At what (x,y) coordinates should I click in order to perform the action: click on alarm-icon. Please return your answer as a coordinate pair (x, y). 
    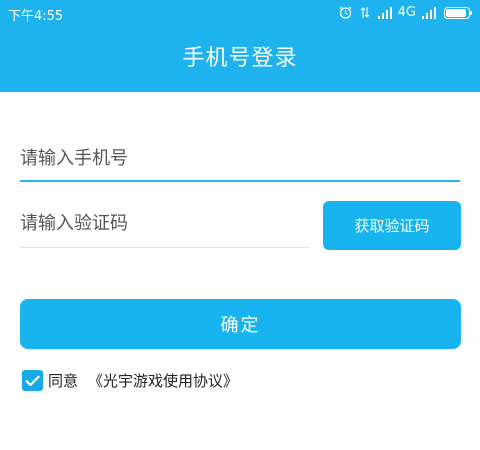
    Looking at the image, I should click on (345, 12).